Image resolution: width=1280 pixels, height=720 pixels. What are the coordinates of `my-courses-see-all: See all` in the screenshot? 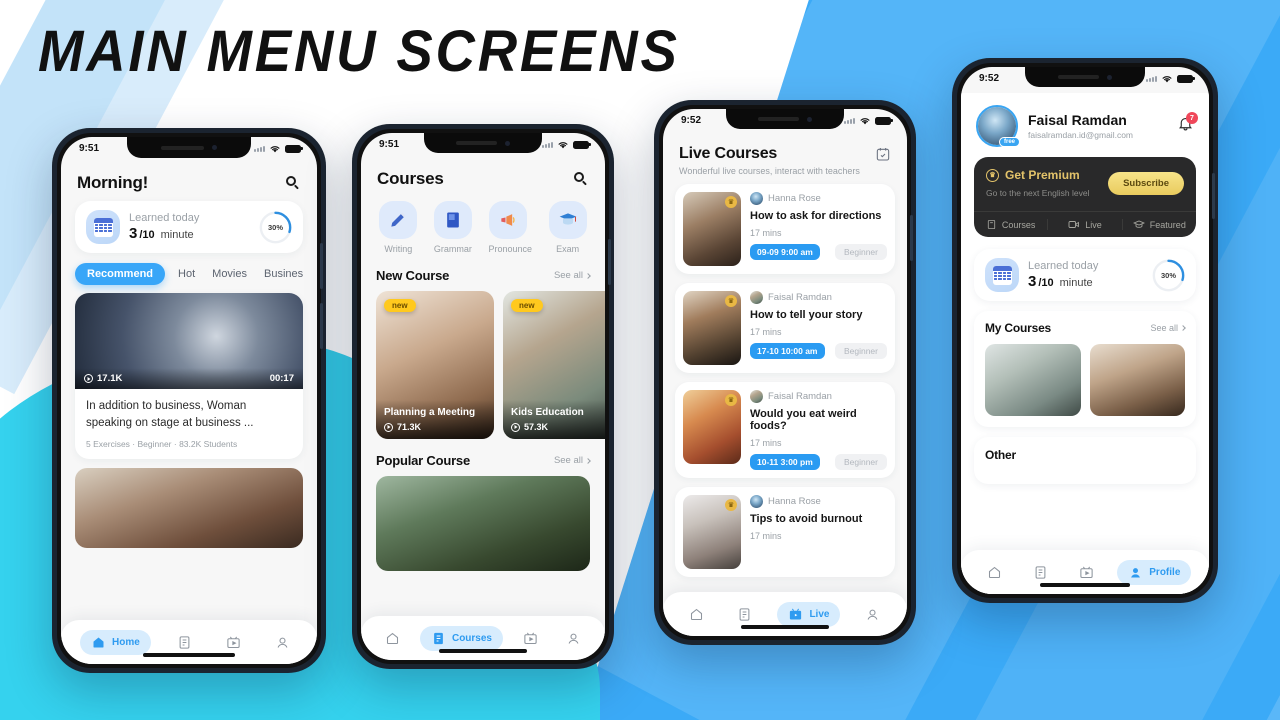 It's located at (1168, 328).